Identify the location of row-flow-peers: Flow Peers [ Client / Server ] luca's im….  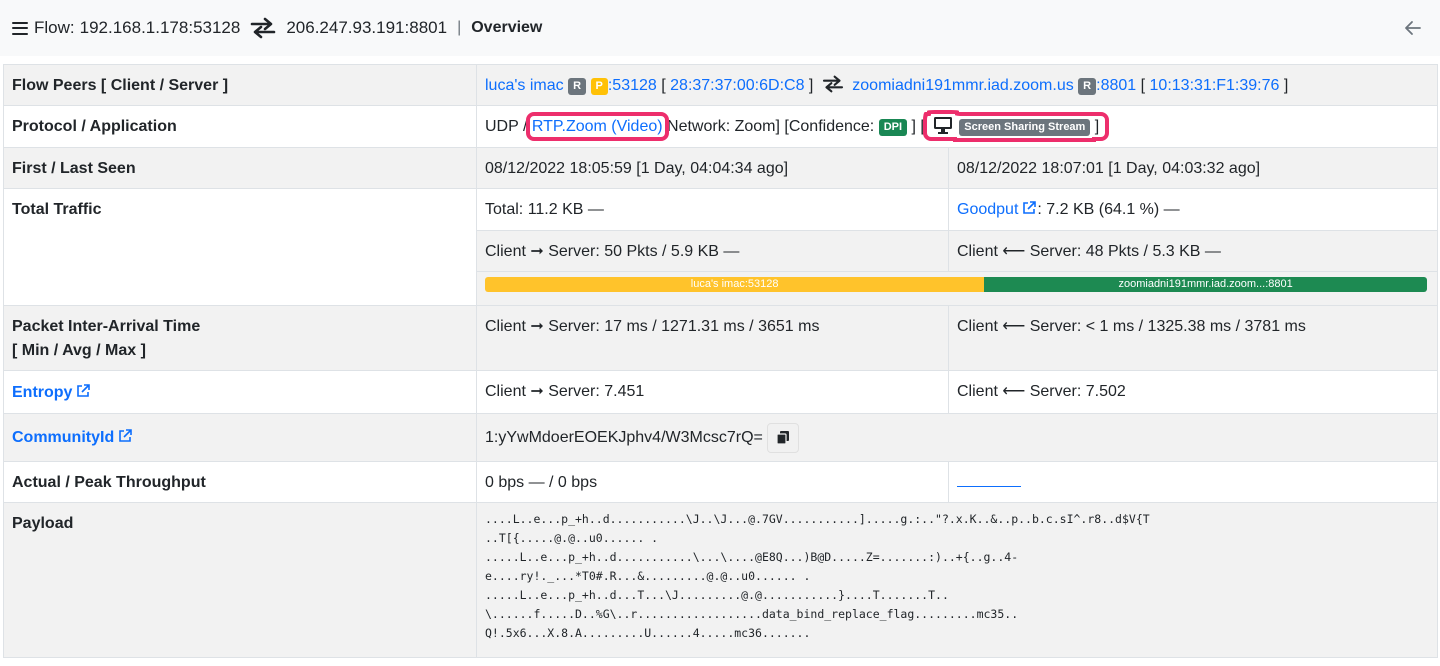
(721, 85).